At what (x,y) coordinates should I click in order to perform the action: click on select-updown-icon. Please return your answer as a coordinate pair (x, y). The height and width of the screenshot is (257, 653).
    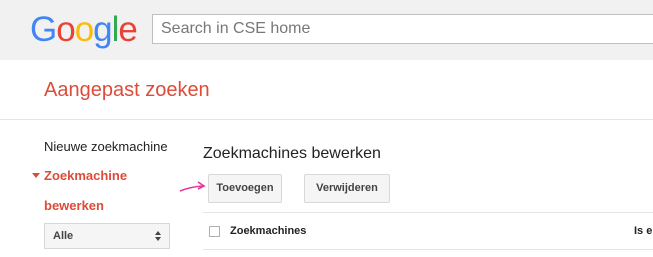
    Looking at the image, I should click on (158, 236).